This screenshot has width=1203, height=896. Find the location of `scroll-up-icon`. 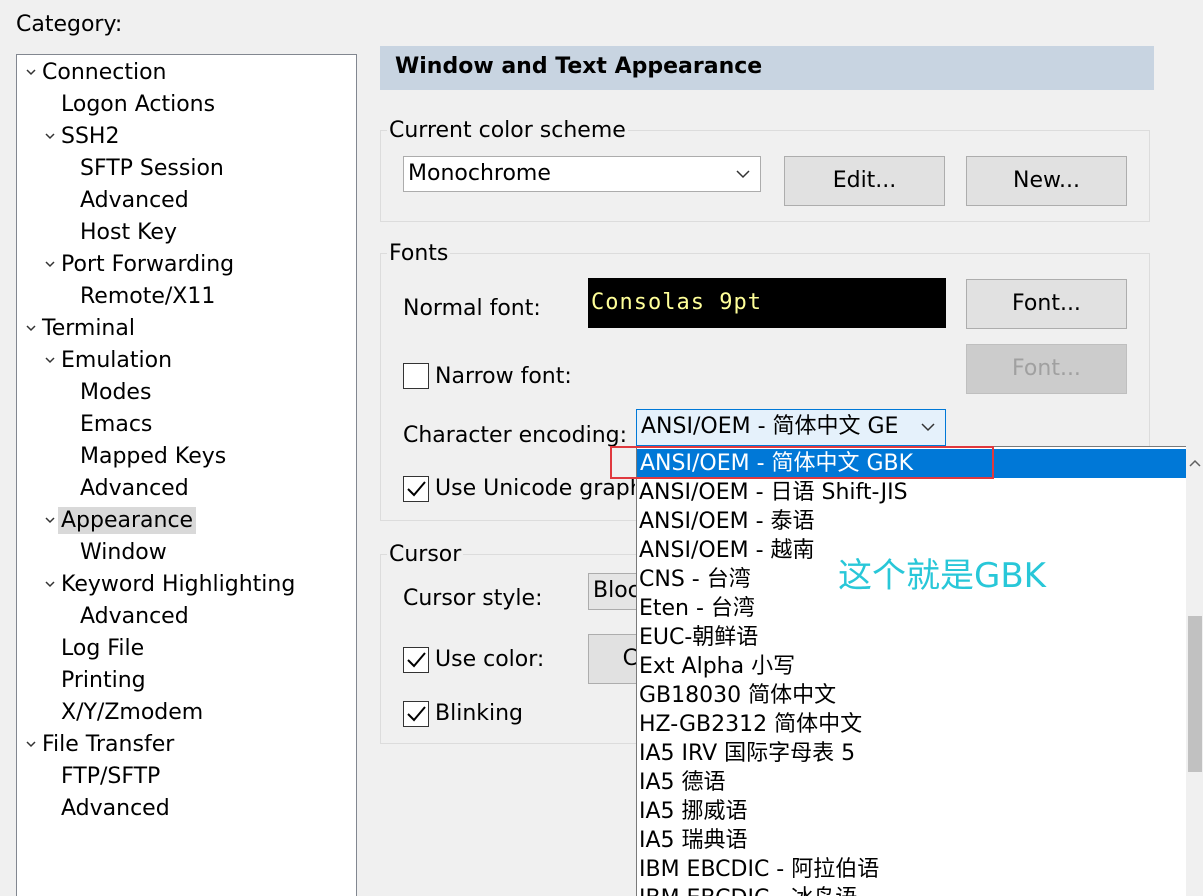

scroll-up-icon is located at coordinates (1195, 462).